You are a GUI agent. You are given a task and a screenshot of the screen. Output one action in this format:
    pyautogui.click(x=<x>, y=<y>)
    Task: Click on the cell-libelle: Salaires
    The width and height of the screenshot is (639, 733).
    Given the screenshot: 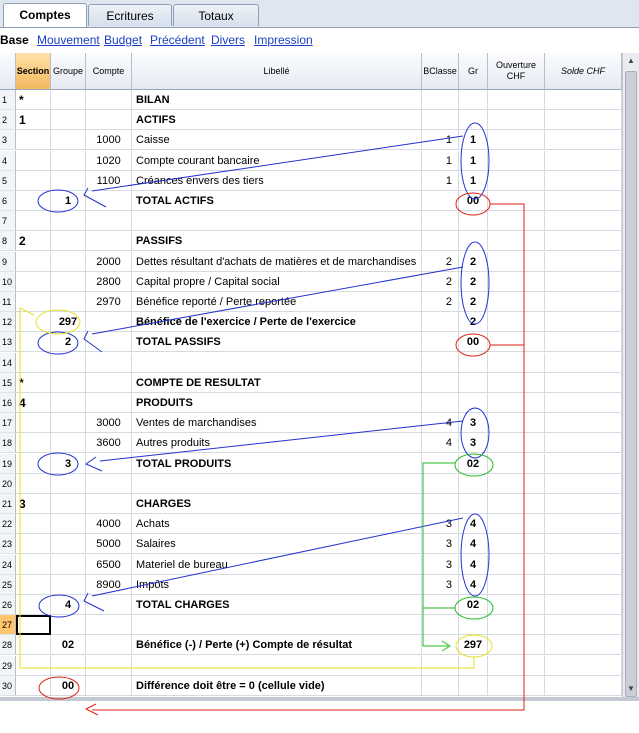 What is the action you would take?
    pyautogui.click(x=277, y=544)
    